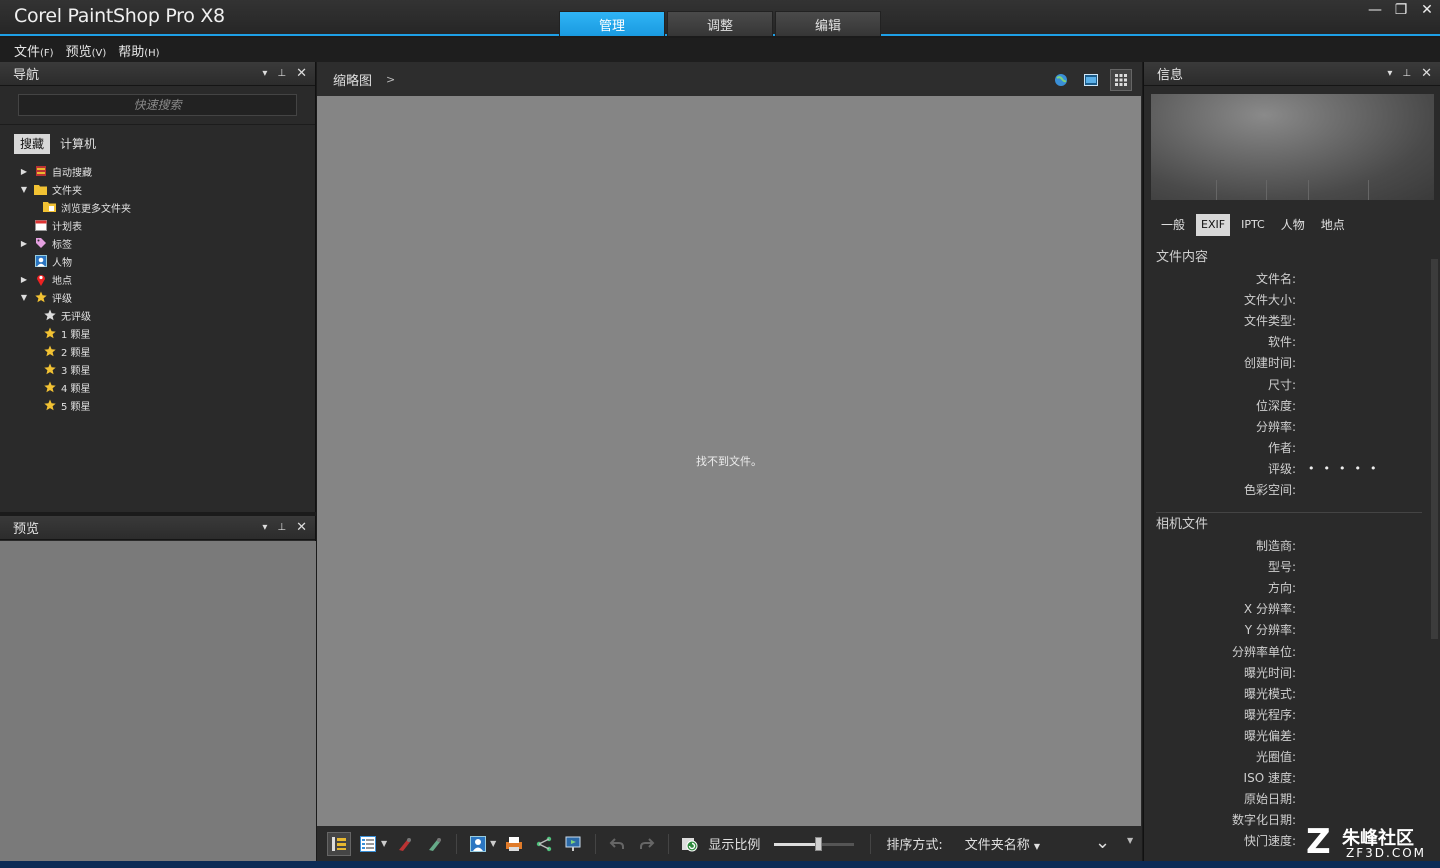 Image resolution: width=1440 pixels, height=868 pixels. I want to click on tree-item: 人物, so click(157, 261).